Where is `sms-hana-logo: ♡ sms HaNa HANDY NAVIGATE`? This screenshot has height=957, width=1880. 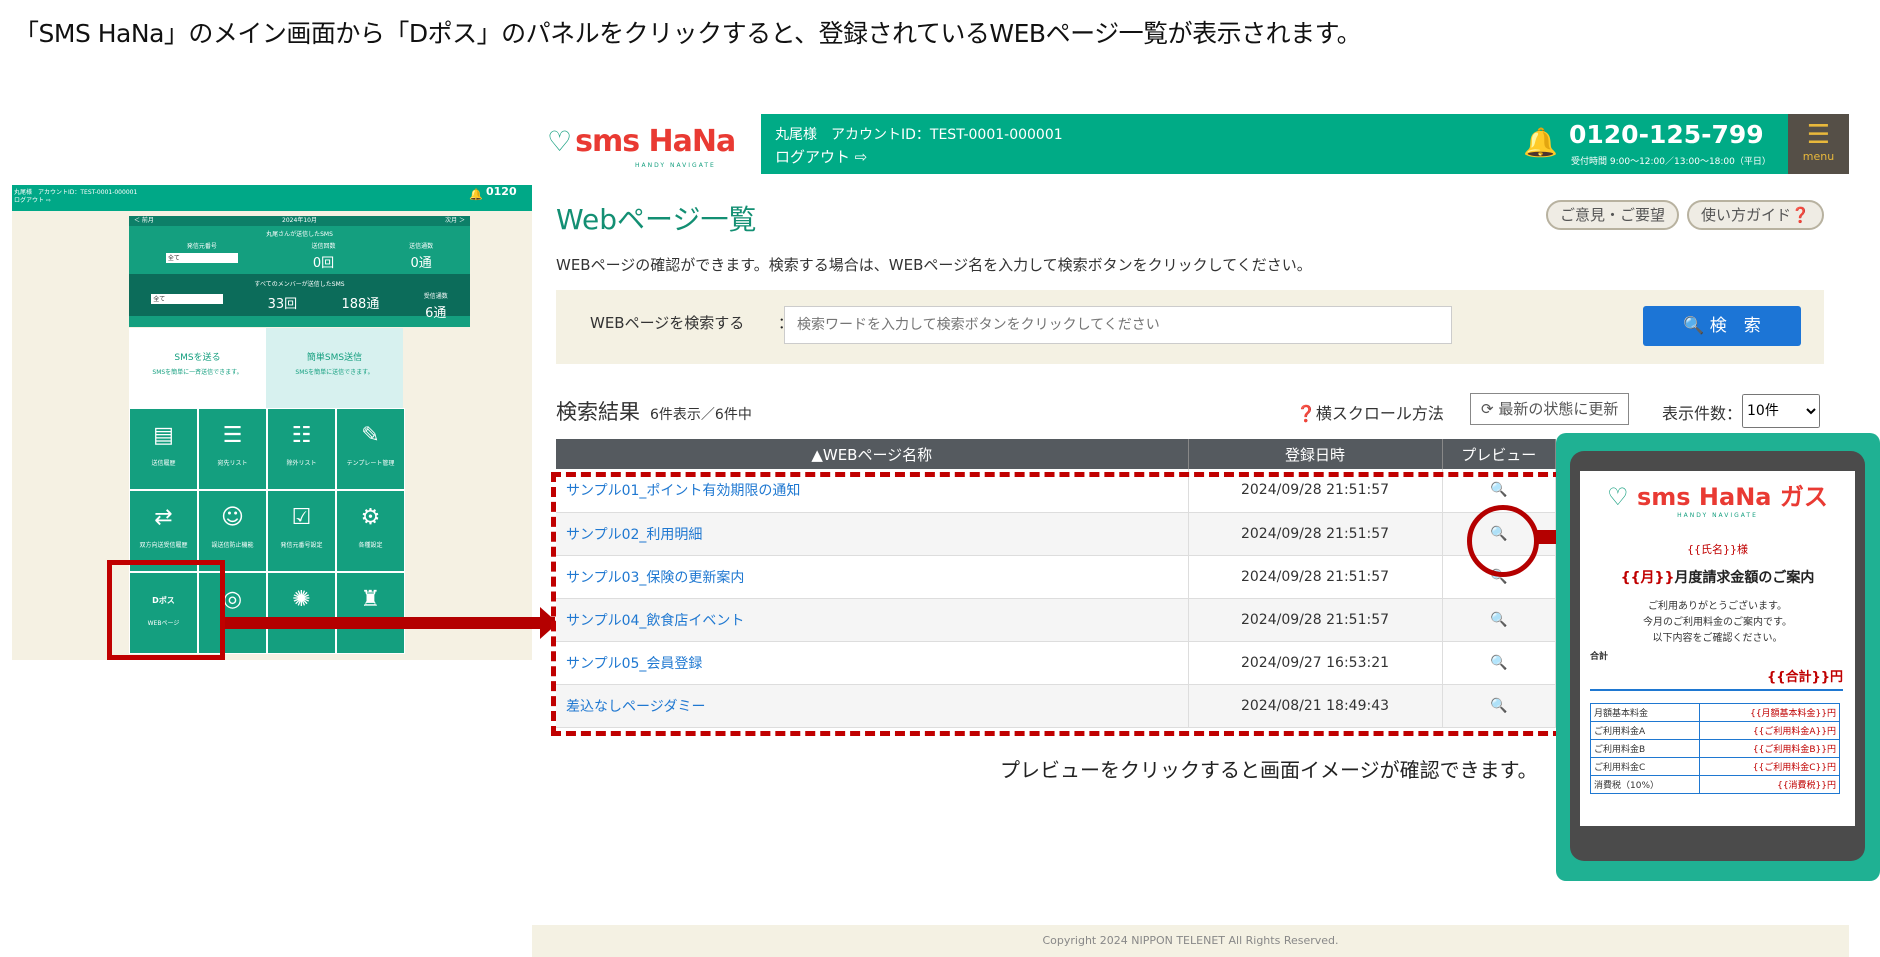 sms-hana-logo: ♡ sms HaNa HANDY NAVIGATE is located at coordinates (641, 146).